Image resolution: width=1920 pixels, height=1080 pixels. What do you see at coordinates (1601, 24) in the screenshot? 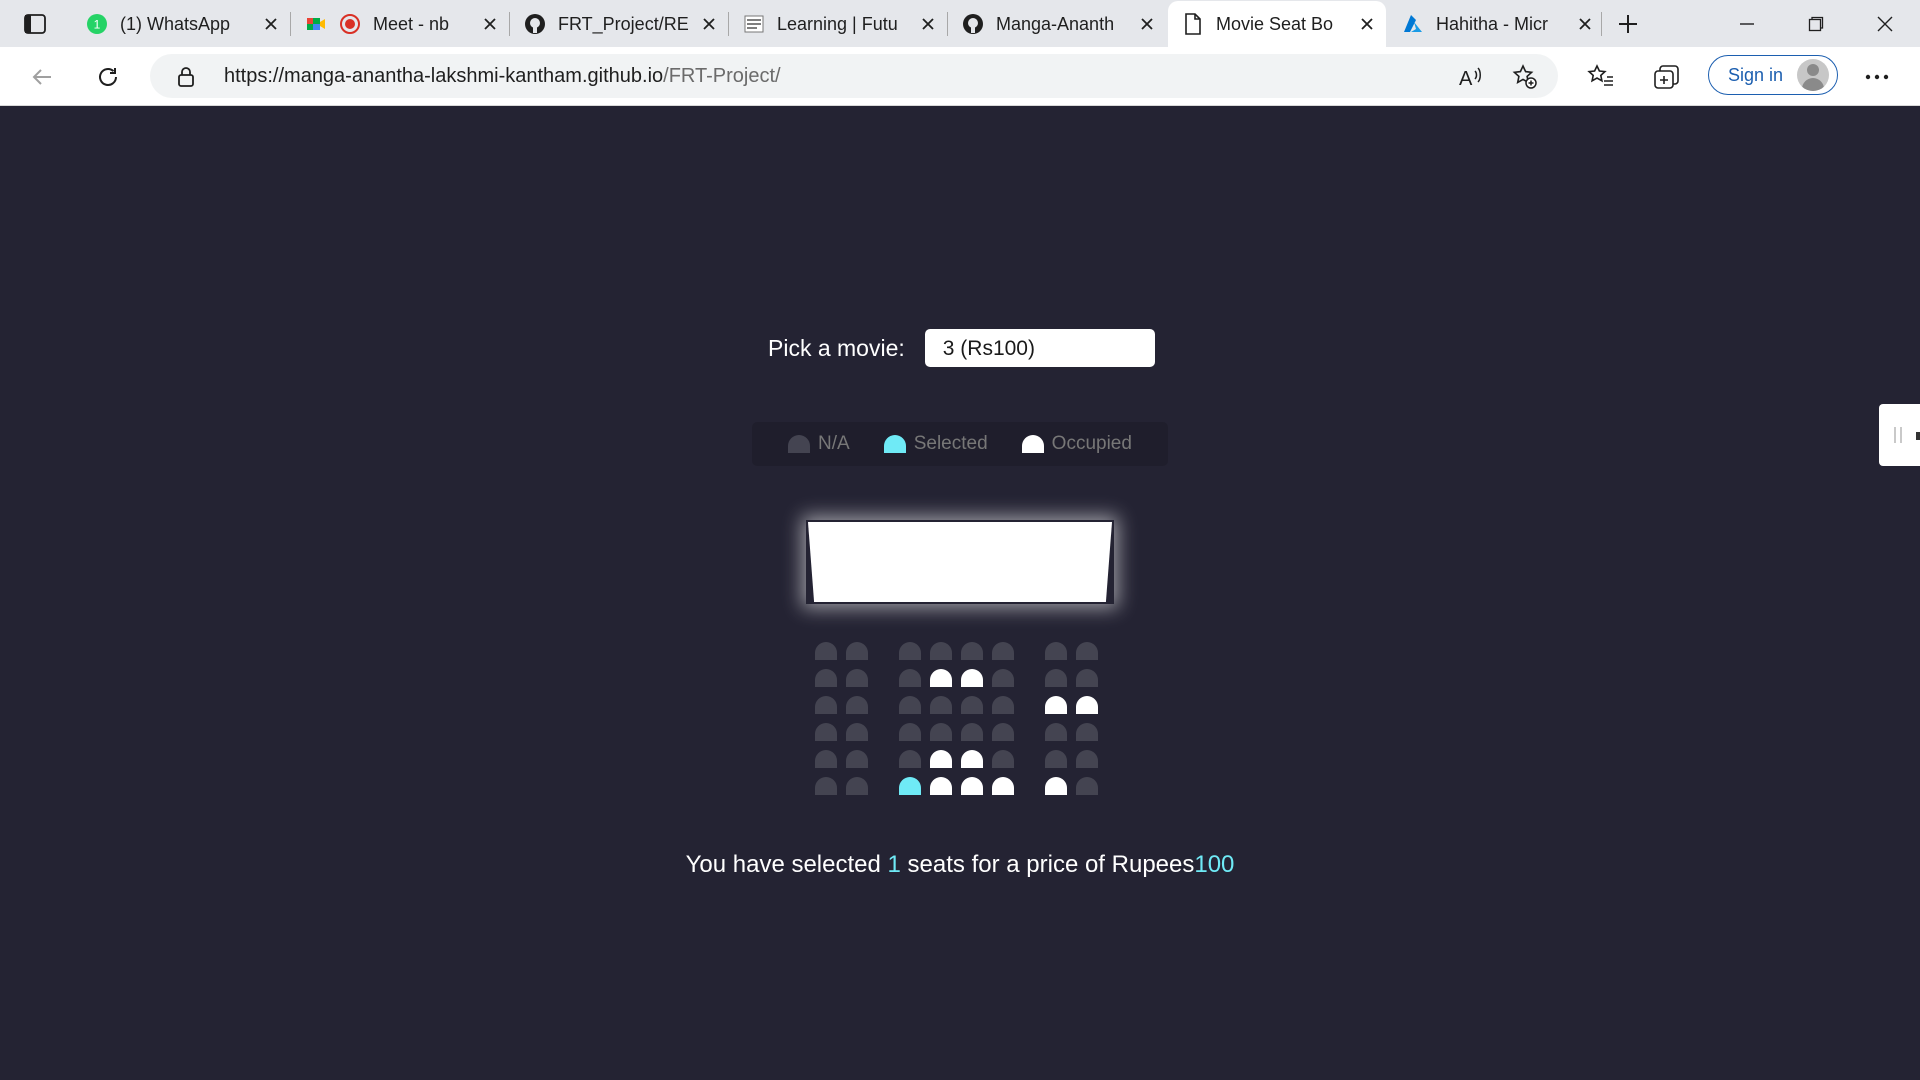
I see `tab-separator` at bounding box center [1601, 24].